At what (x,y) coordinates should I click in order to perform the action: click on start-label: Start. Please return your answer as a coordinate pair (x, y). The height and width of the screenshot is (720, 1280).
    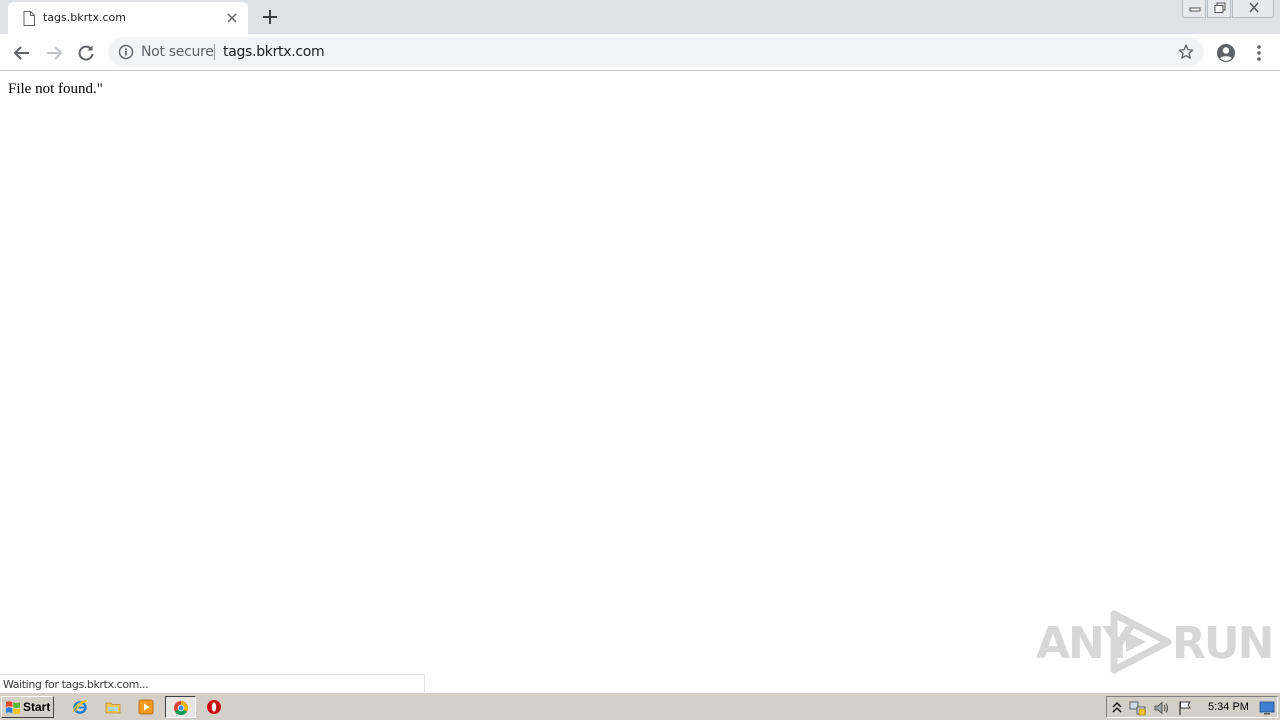
    Looking at the image, I should click on (37, 707).